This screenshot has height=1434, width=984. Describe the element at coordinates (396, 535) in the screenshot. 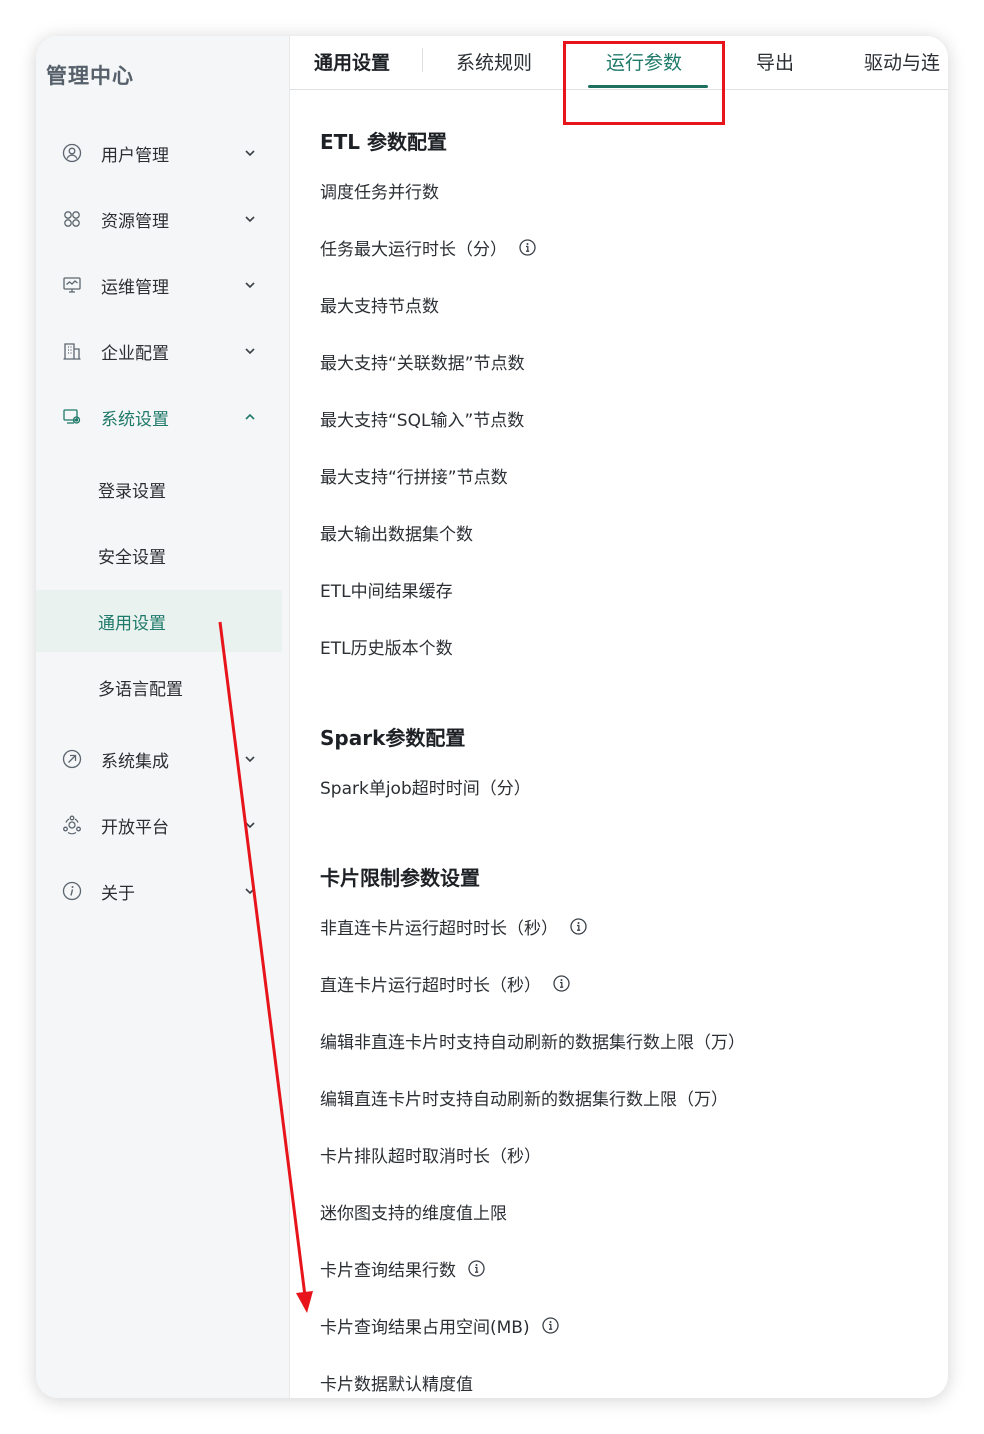

I see `param-label: 最大输出数据集个数` at that location.